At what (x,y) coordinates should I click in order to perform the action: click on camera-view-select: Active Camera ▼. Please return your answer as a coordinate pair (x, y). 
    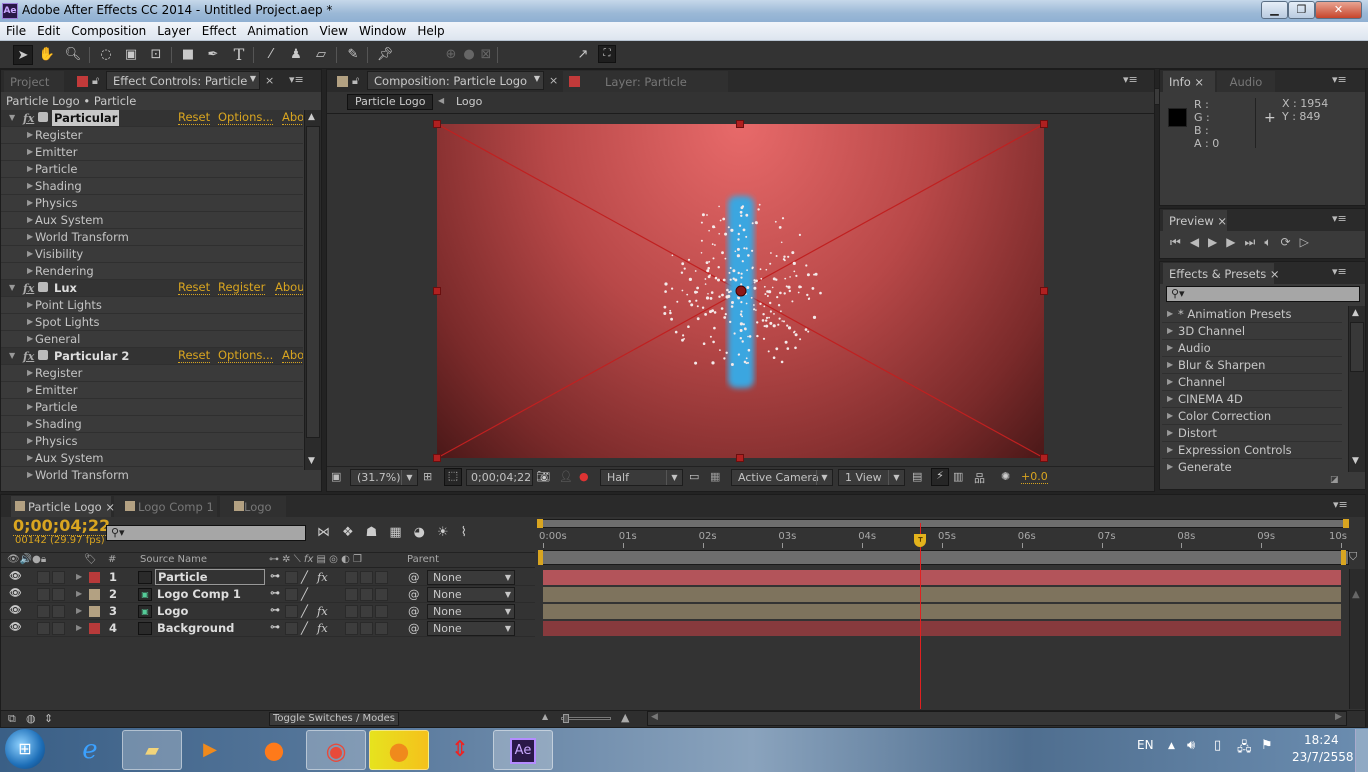
    Looking at the image, I should click on (782, 477).